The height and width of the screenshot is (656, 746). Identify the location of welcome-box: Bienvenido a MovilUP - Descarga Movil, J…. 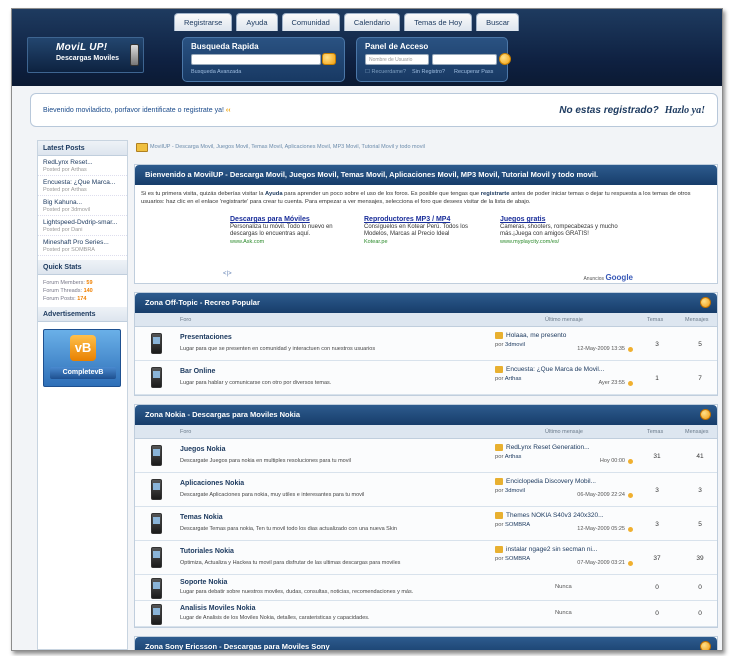
(426, 224).